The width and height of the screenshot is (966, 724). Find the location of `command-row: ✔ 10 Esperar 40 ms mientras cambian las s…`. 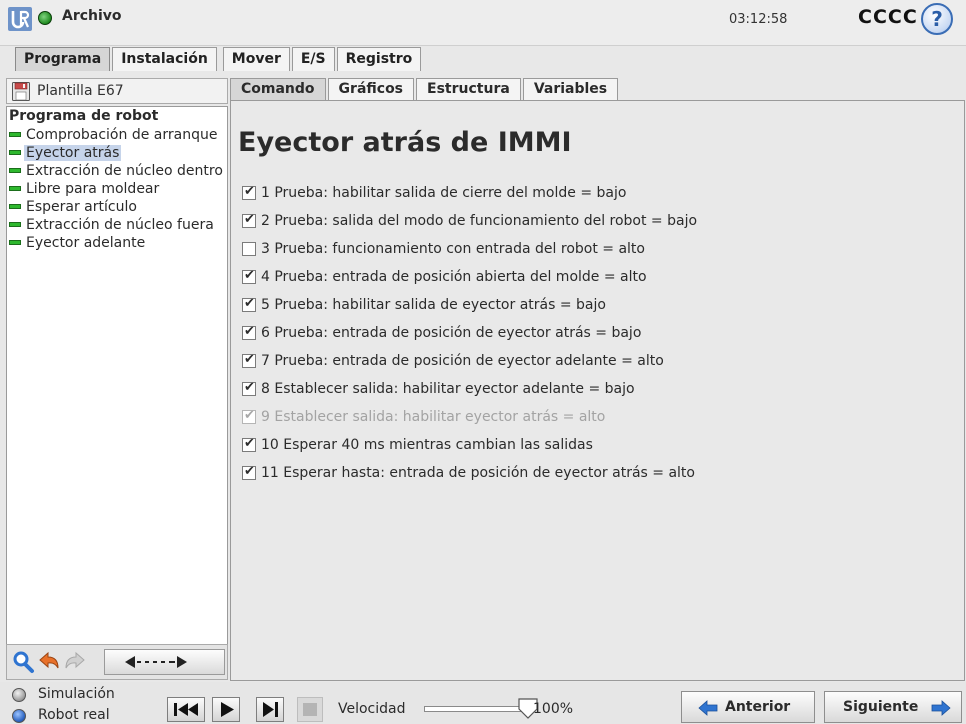

command-row: ✔ 10 Esperar 40 ms mientras cambian las s… is located at coordinates (469, 445).